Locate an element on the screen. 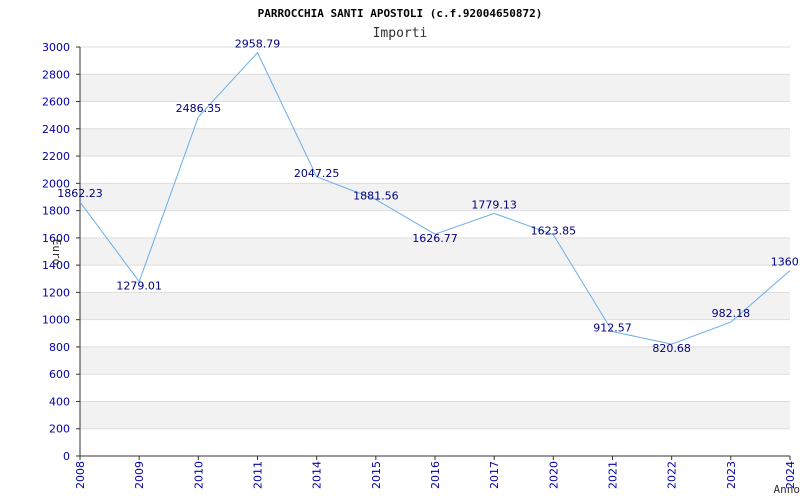  chart-subtitle: Importi is located at coordinates (400, 33).